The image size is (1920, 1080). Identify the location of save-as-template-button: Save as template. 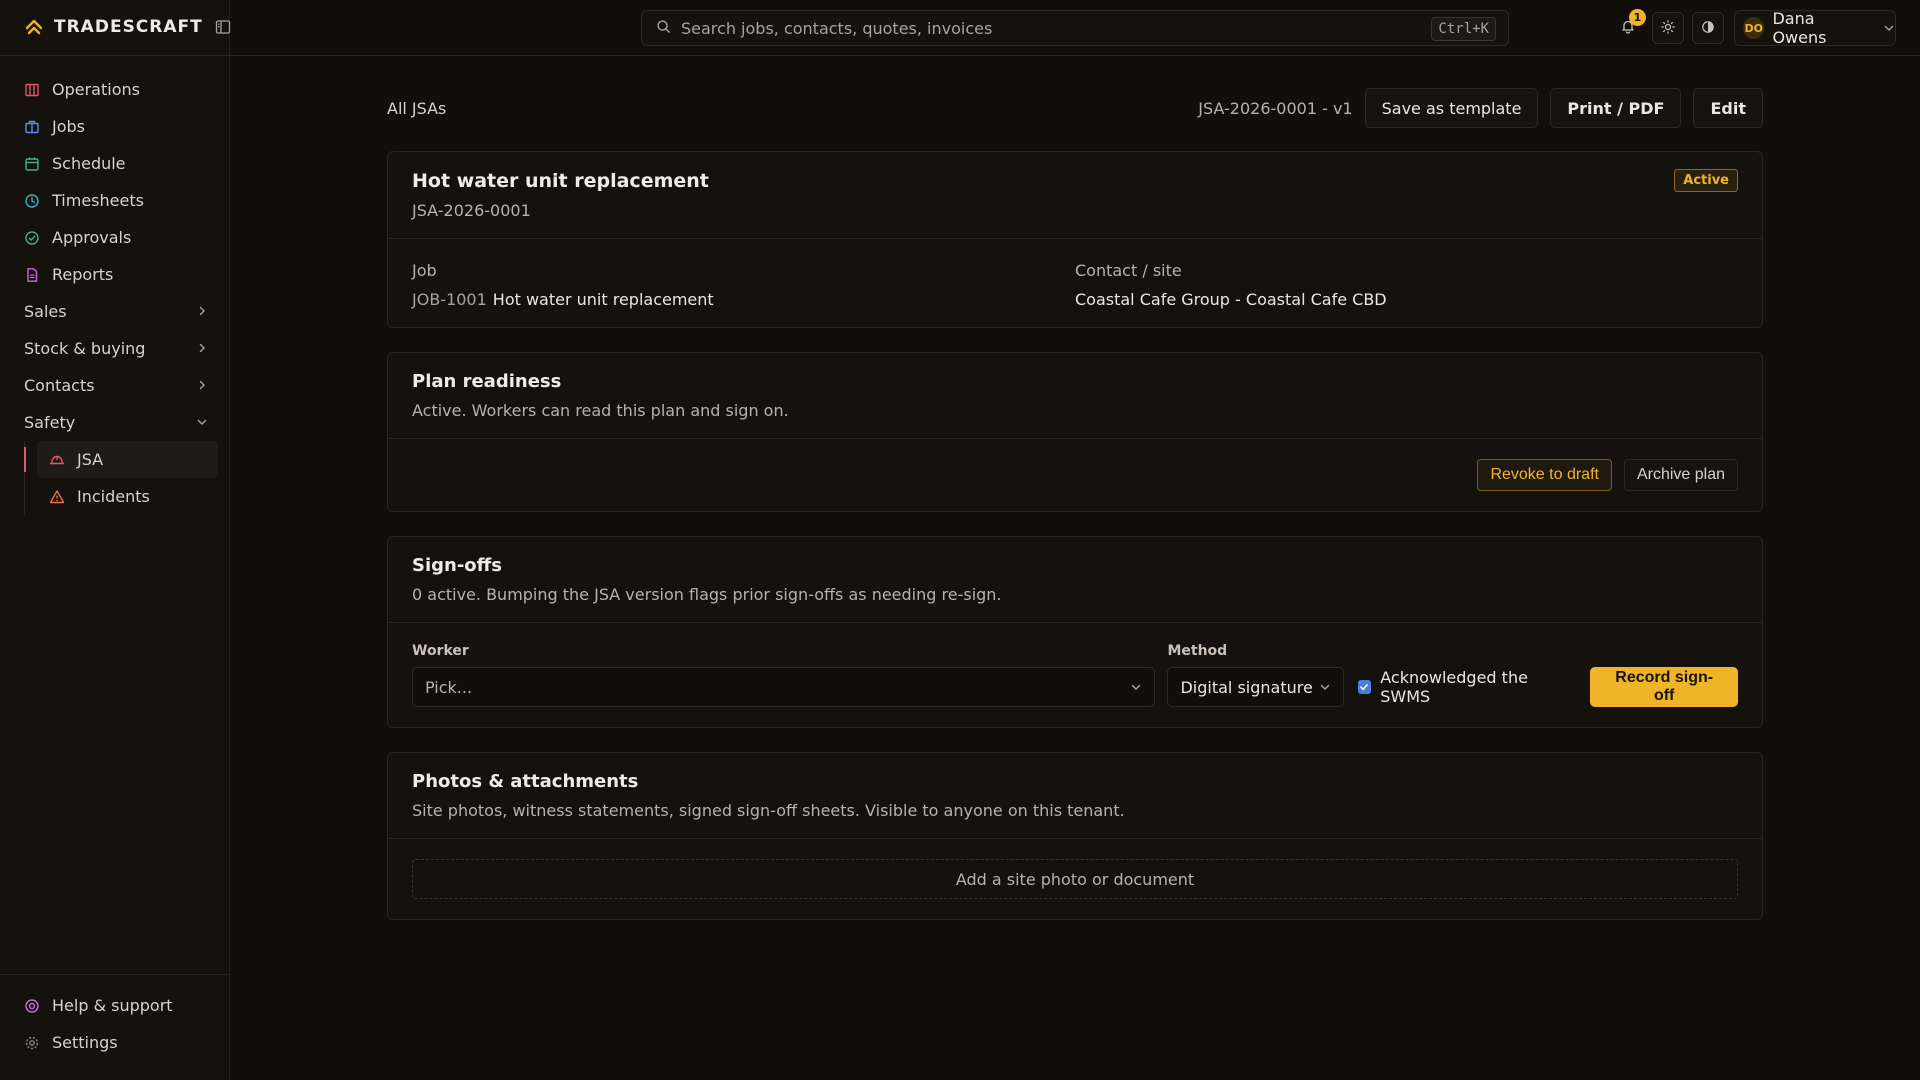
(1451, 108).